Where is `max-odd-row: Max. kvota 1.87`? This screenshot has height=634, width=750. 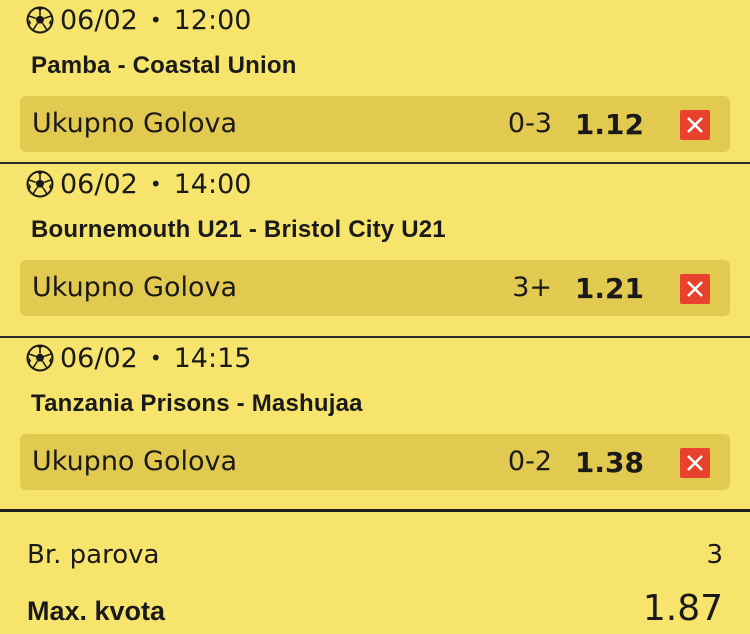
max-odd-row: Max. kvota 1.87 is located at coordinates (375, 608).